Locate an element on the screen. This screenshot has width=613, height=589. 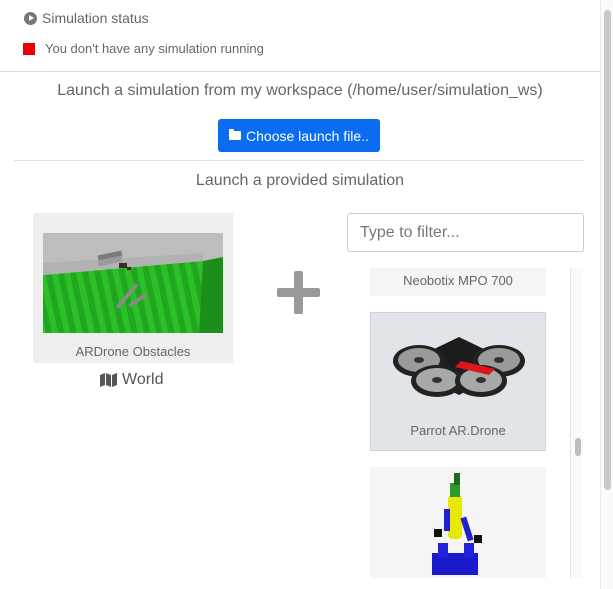
robot-name: Parrot AR.Drone is located at coordinates (458, 430).